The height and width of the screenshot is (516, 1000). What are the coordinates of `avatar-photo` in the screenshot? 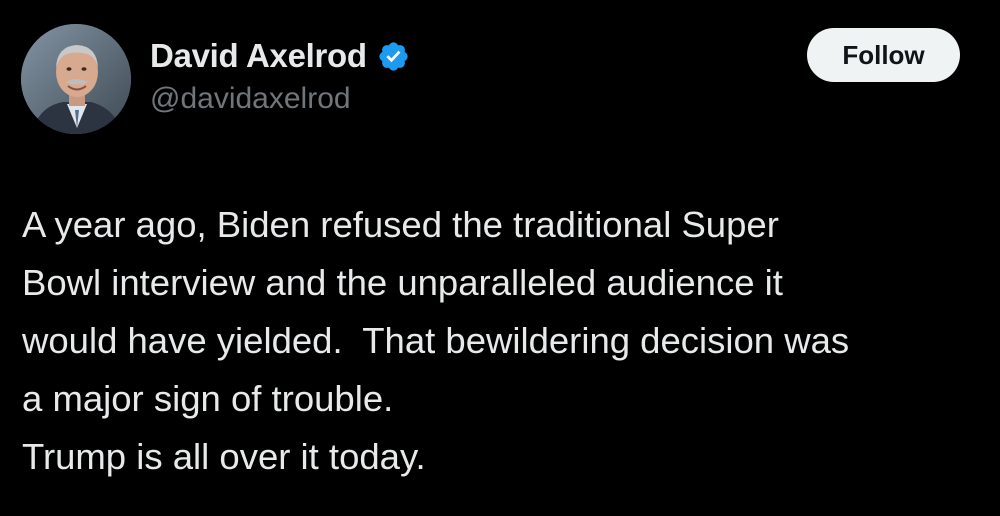 It's located at (76, 79).